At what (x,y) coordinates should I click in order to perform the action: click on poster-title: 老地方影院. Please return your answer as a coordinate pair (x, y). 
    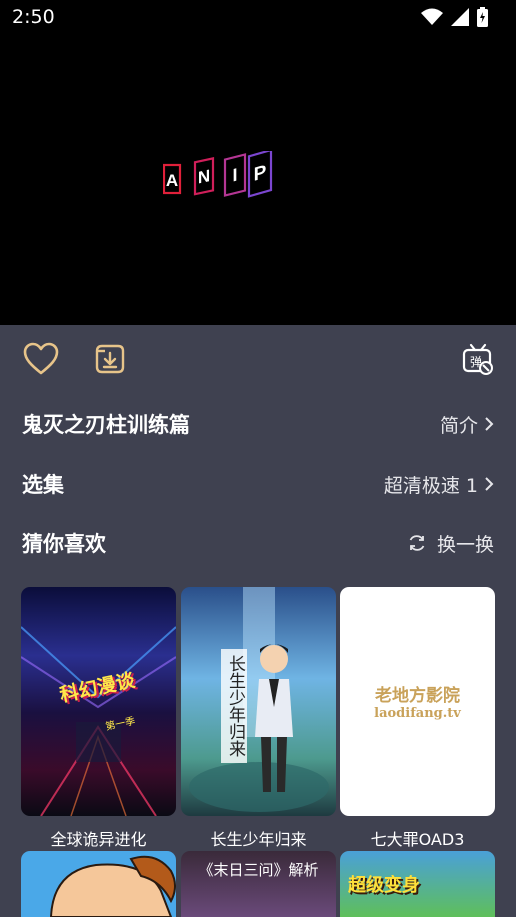
    Looking at the image, I should click on (417, 696).